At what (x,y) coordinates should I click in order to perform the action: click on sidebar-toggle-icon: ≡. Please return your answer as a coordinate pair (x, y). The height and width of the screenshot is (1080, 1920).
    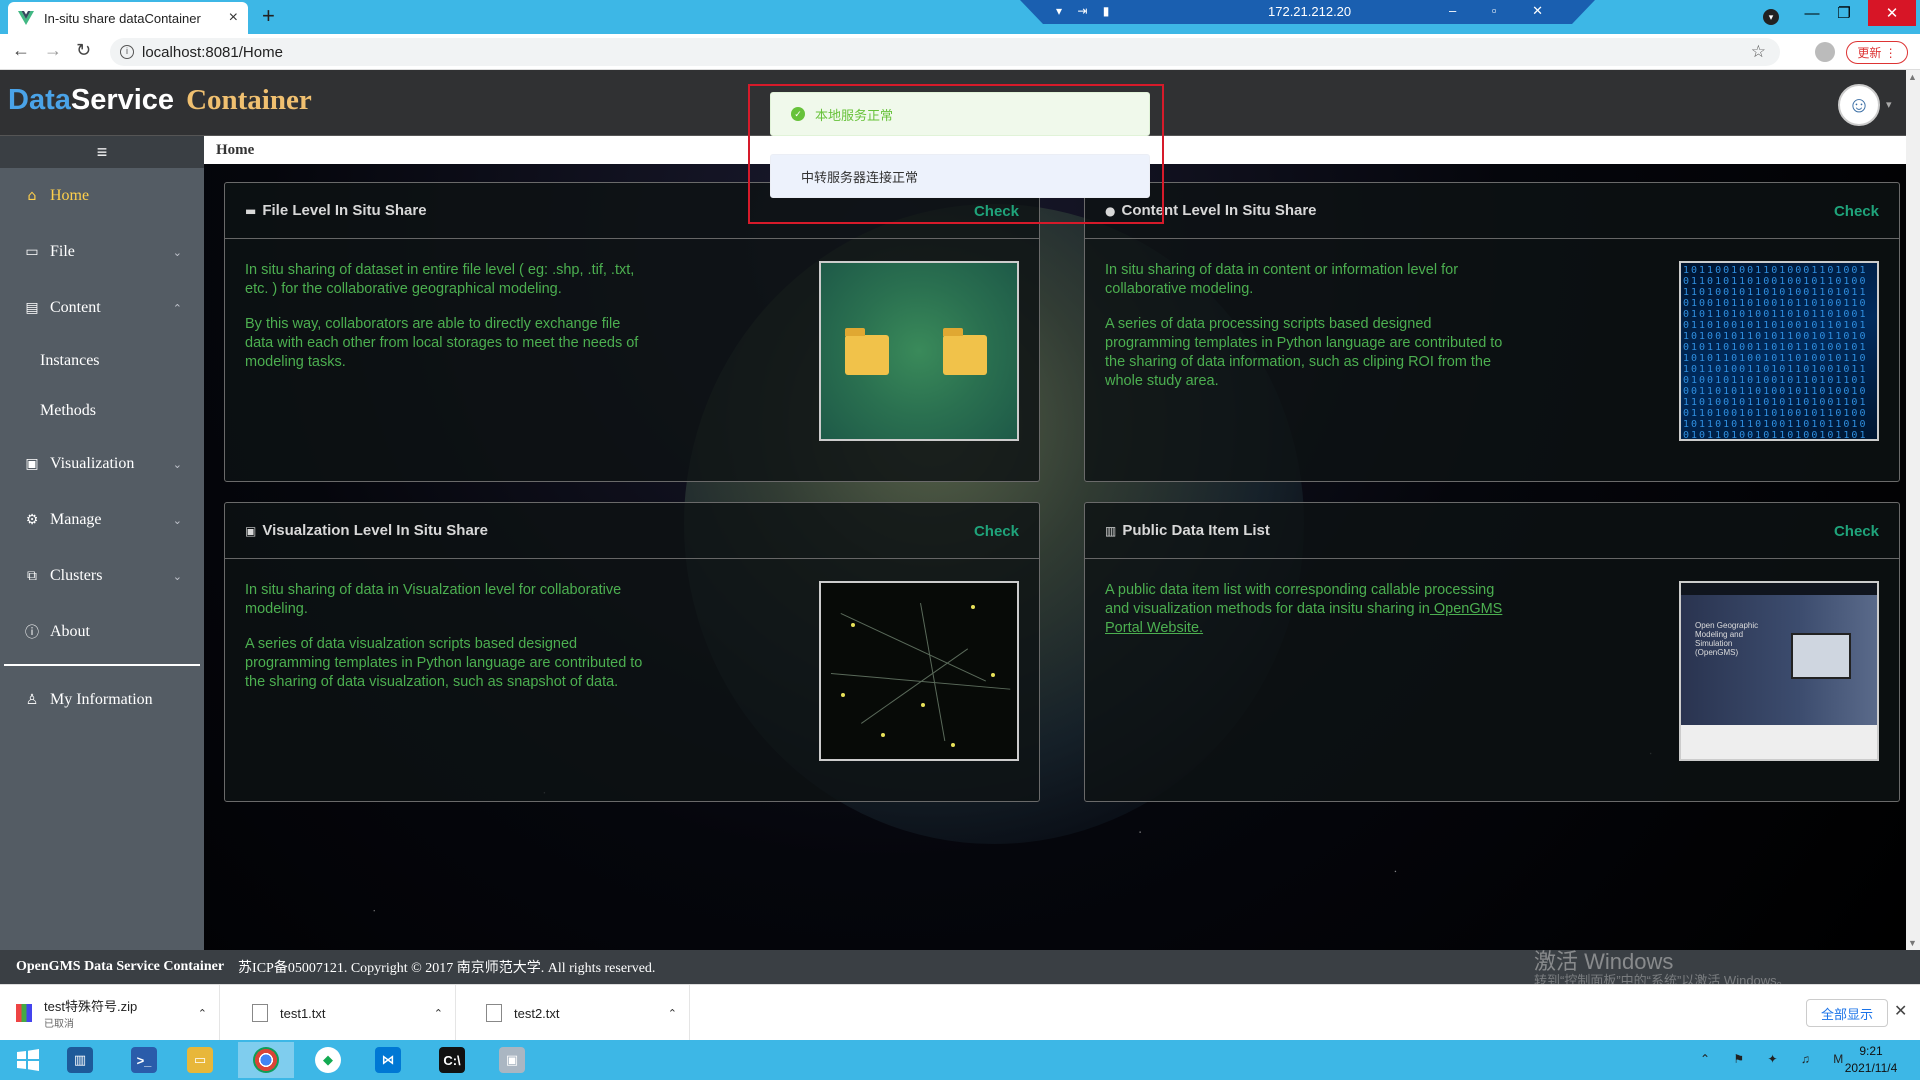
    Looking at the image, I should click on (102, 152).